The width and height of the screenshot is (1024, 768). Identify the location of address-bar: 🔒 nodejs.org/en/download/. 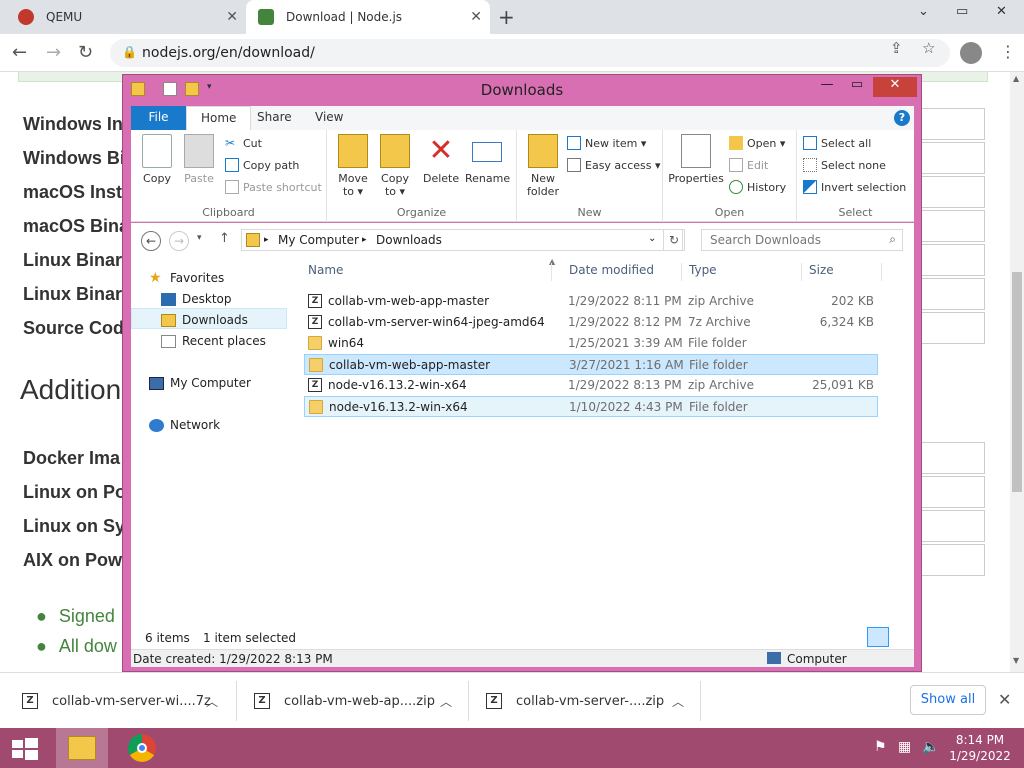
(530, 53).